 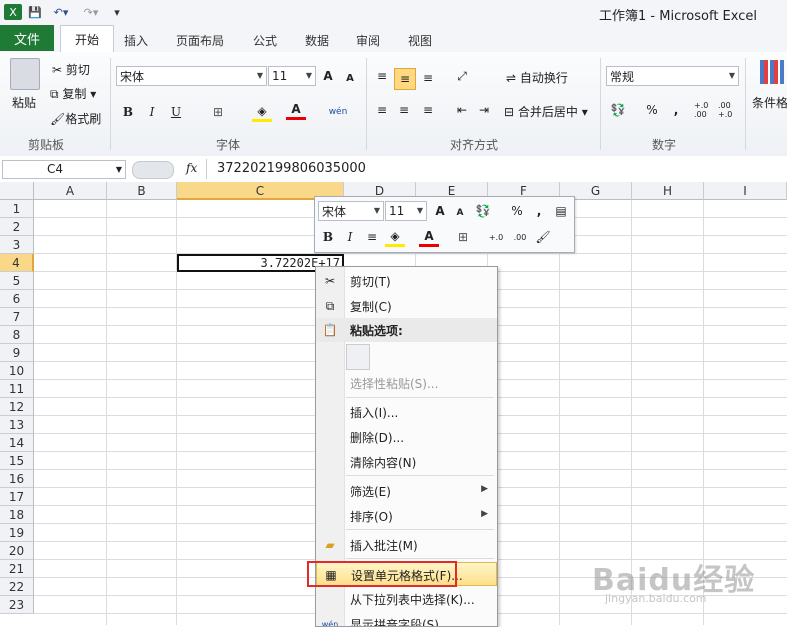 I want to click on row-header: 17, so click(x=17, y=497).